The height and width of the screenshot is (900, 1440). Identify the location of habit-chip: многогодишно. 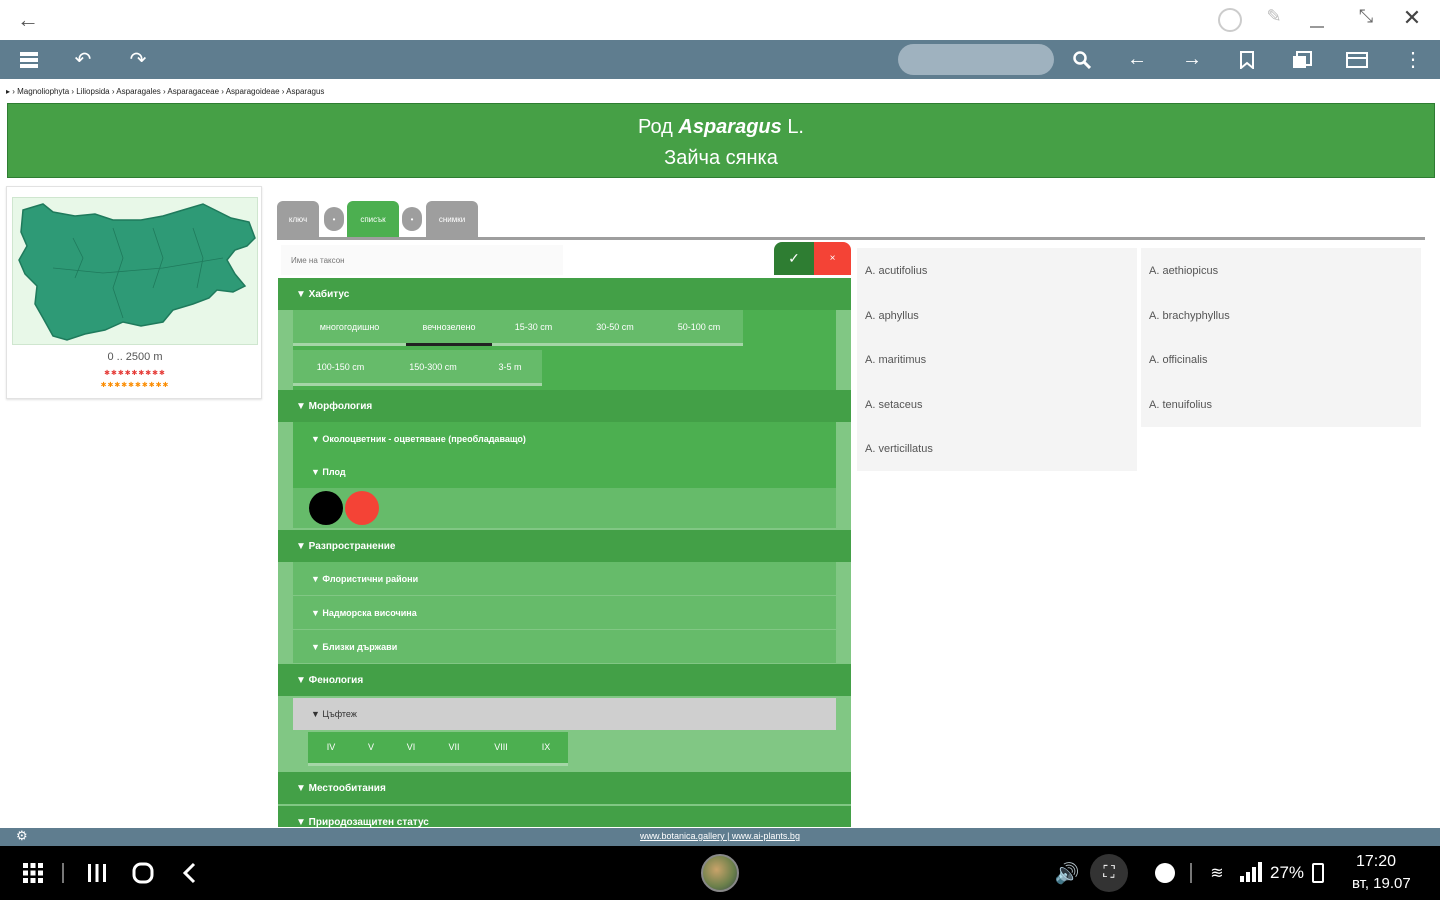
(349, 328).